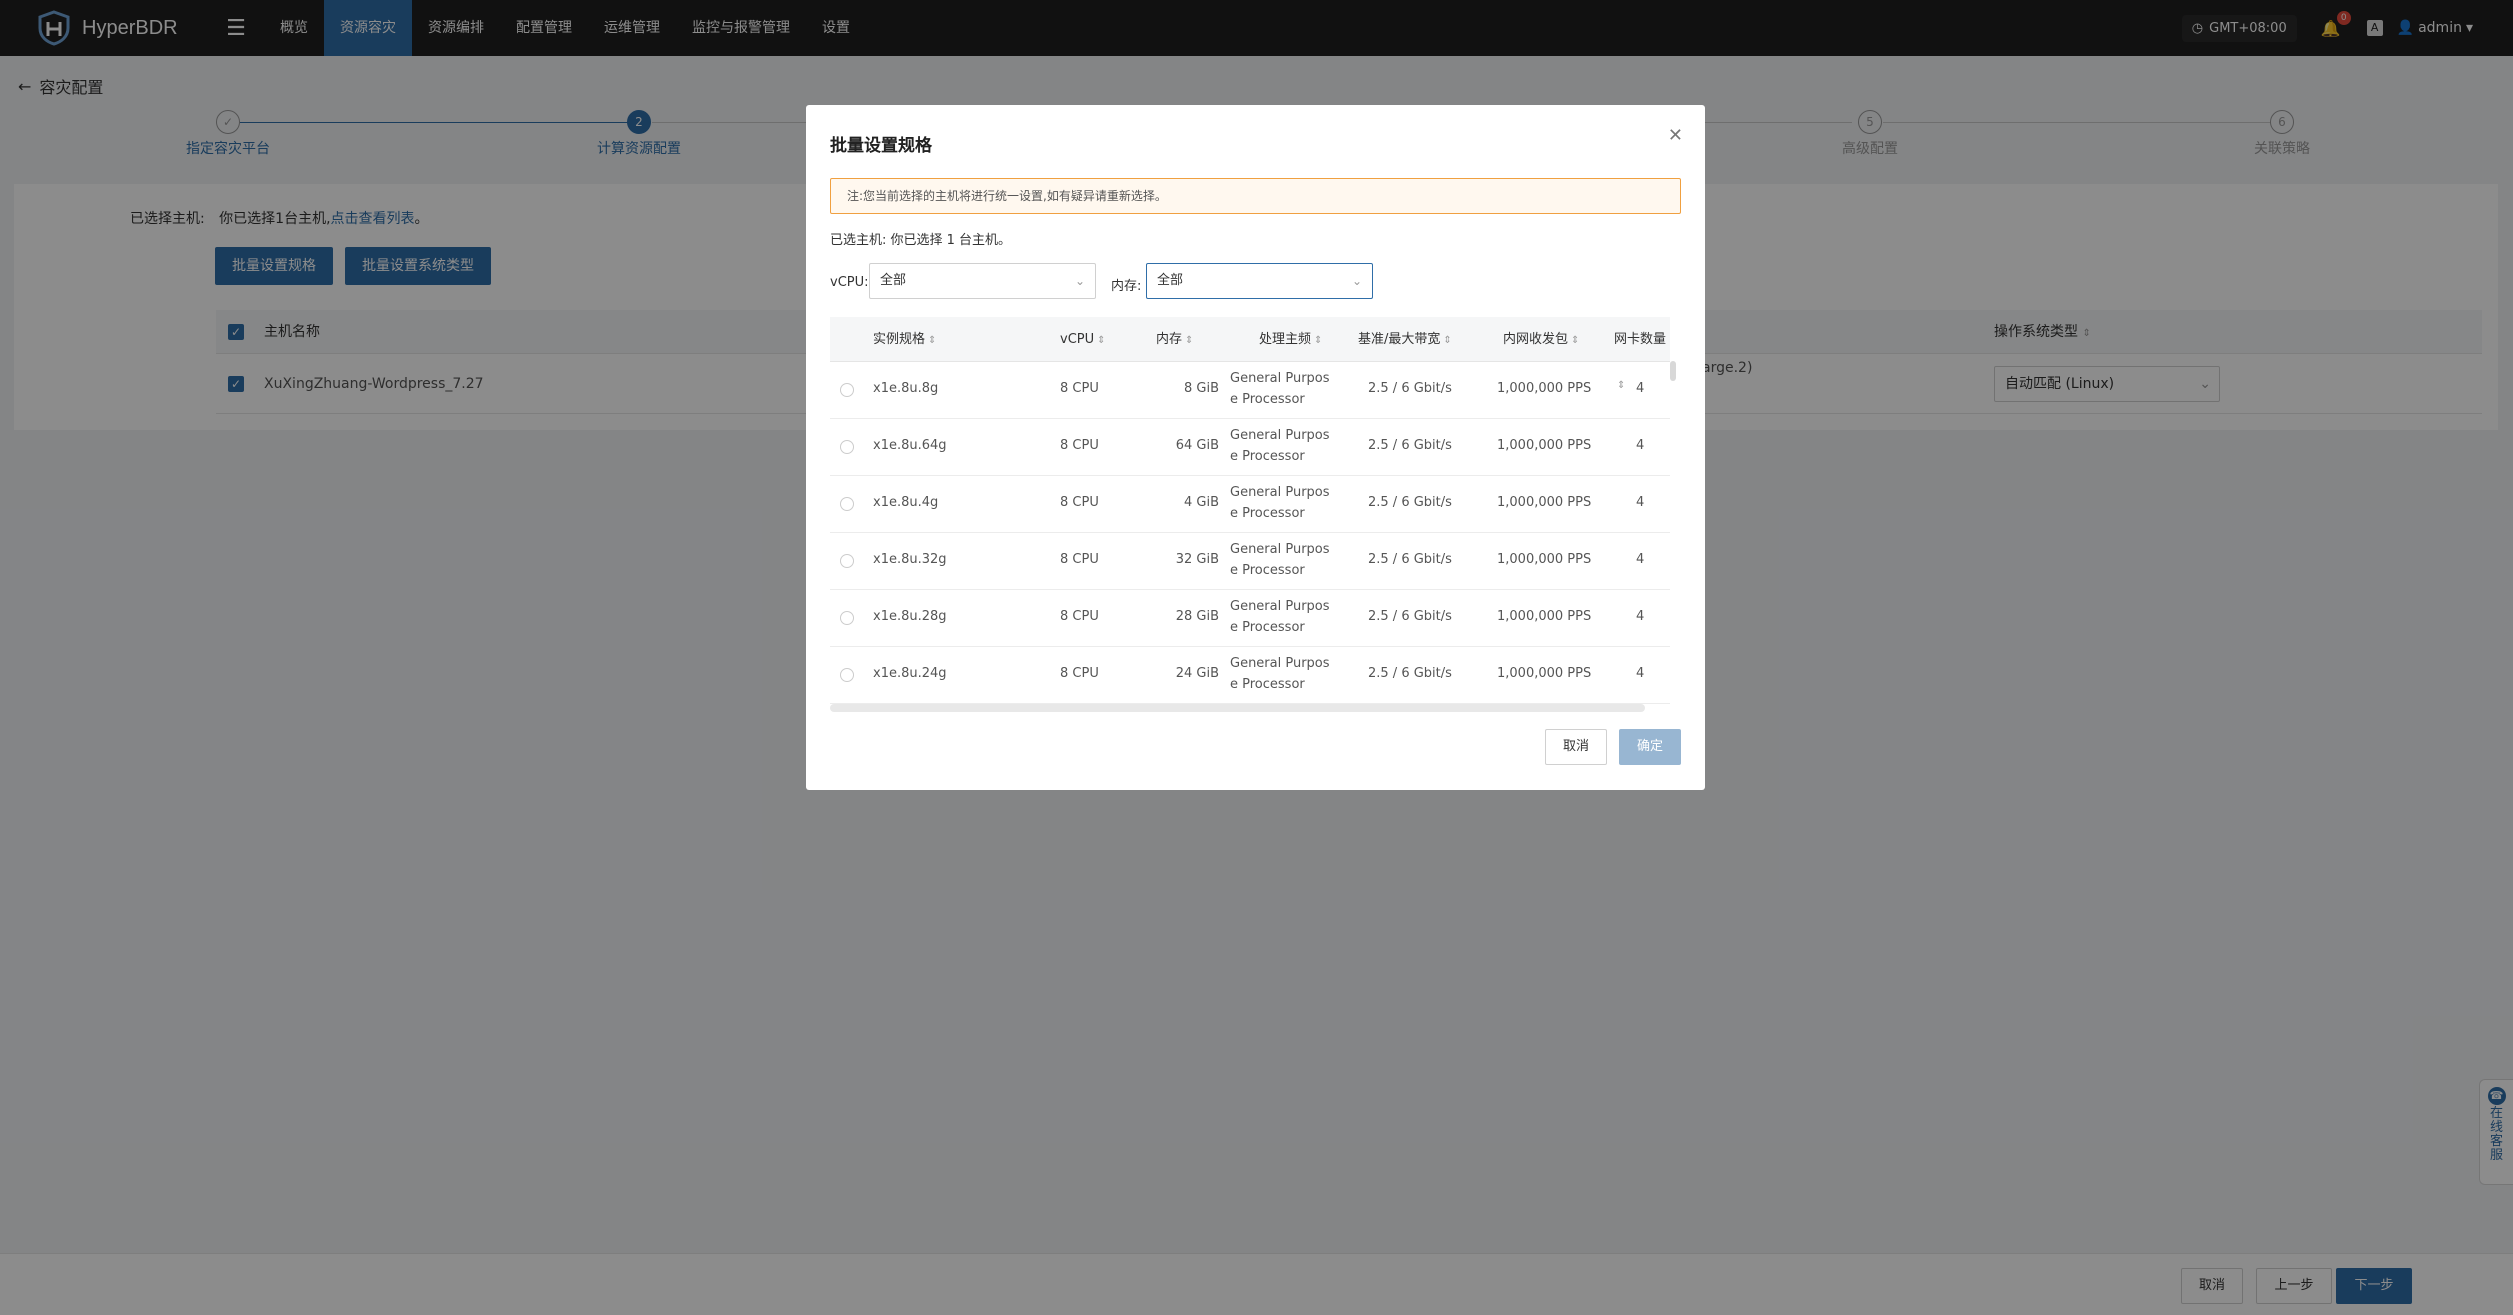  What do you see at coordinates (910, 673) in the screenshot?
I see `cell-spec: x1e.8u.24g` at bounding box center [910, 673].